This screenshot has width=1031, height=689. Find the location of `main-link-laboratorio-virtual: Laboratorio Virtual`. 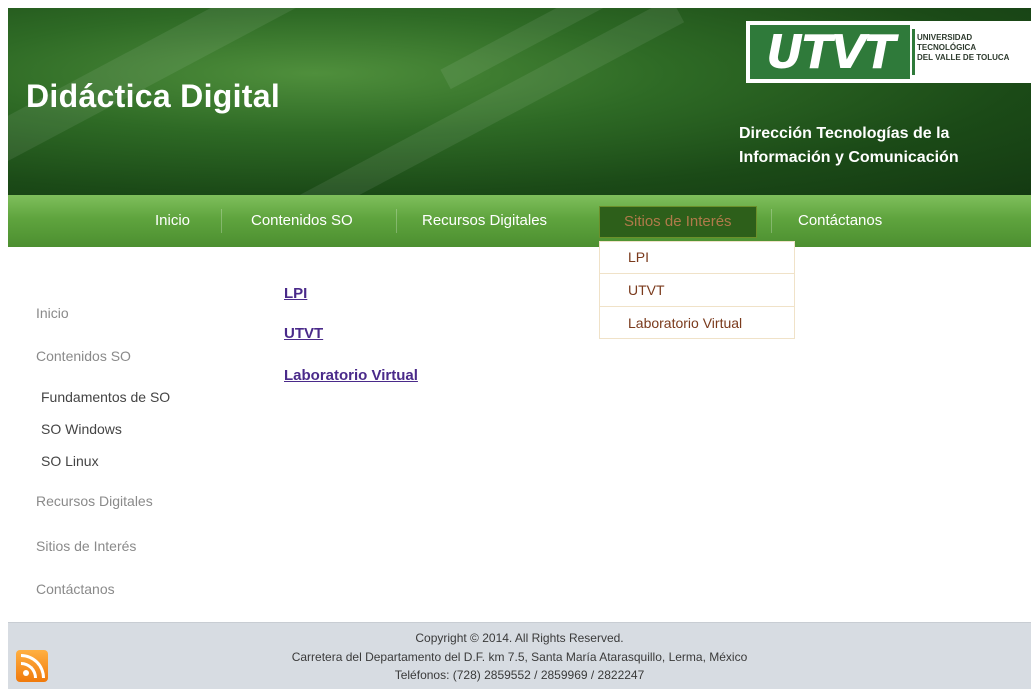

main-link-laboratorio-virtual: Laboratorio Virtual is located at coordinates (351, 375).